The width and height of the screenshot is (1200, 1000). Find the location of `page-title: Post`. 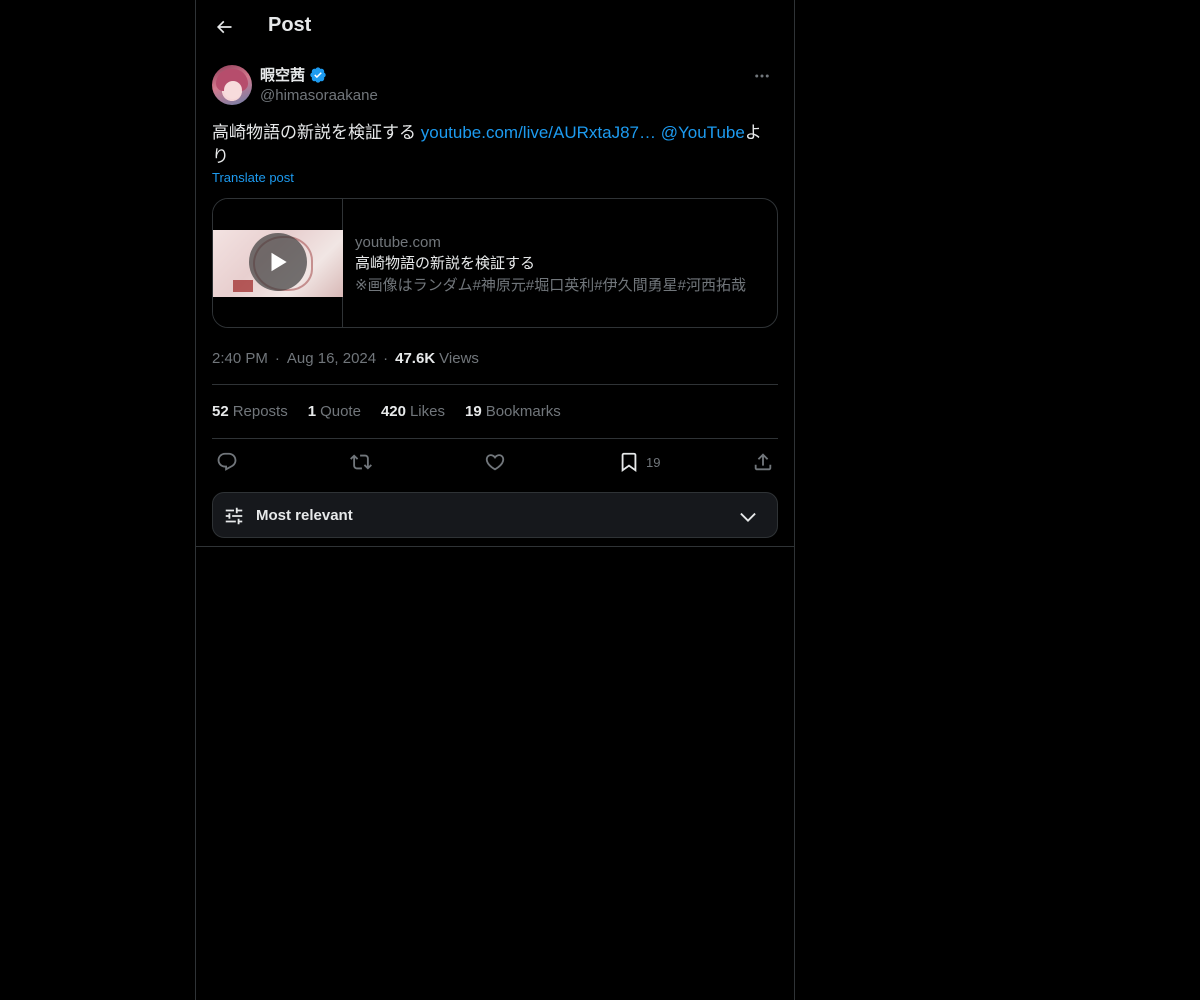

page-title: Post is located at coordinates (290, 25).